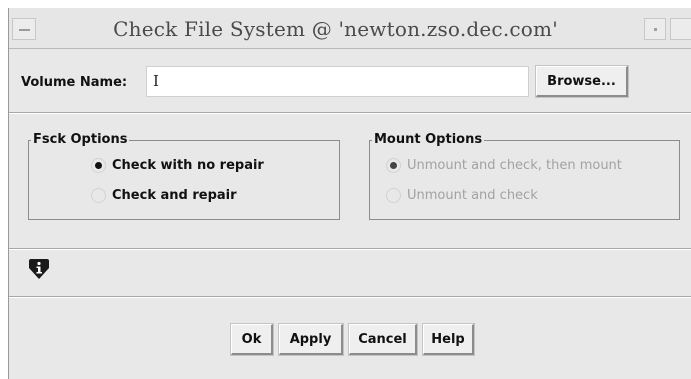 The image size is (691, 379). I want to click on radio-unmount-check-mount: Unmount and check, then mount, so click(504, 165).